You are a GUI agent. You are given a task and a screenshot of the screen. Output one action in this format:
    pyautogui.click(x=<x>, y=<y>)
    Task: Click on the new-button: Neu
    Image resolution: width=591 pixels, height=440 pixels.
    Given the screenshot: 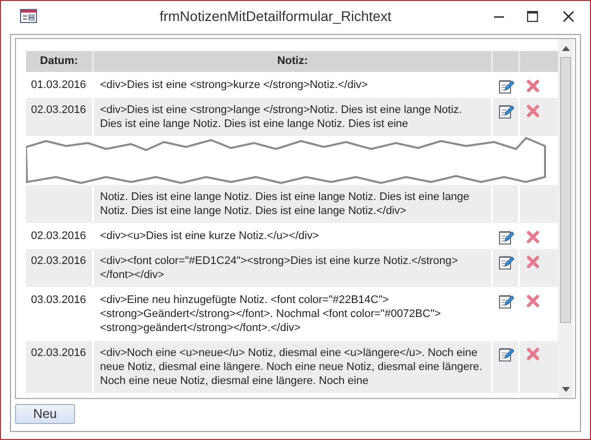 What is the action you would take?
    pyautogui.click(x=45, y=414)
    